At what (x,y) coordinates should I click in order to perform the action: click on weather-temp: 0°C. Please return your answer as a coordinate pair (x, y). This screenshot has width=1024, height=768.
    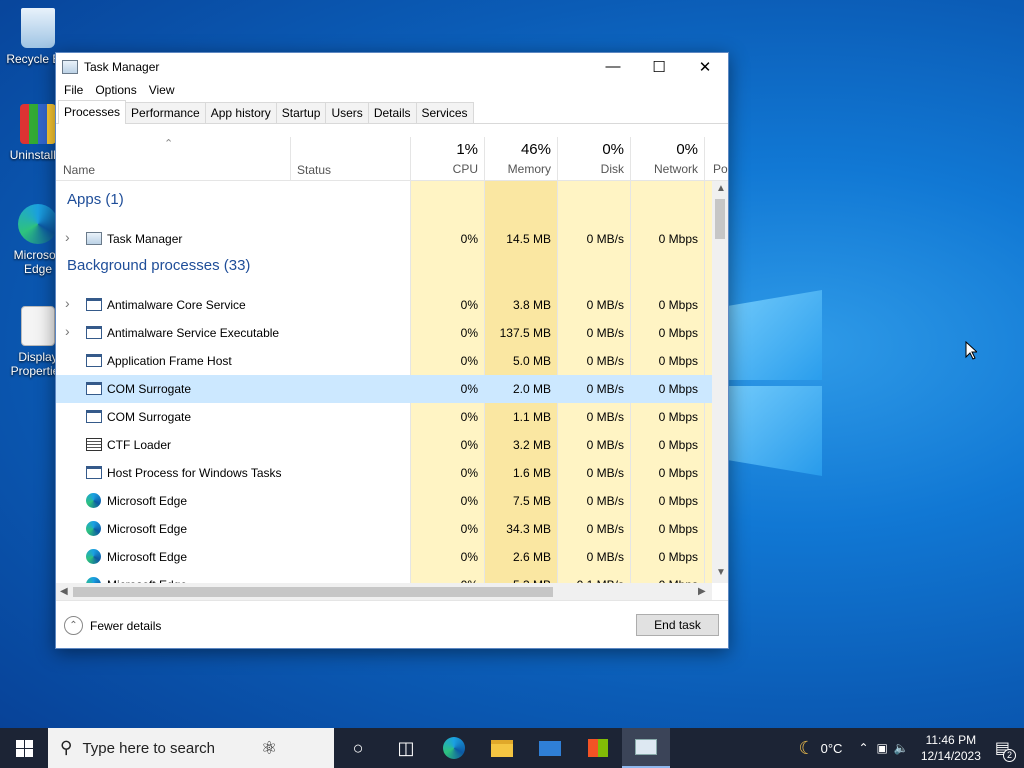
    Looking at the image, I should click on (832, 748).